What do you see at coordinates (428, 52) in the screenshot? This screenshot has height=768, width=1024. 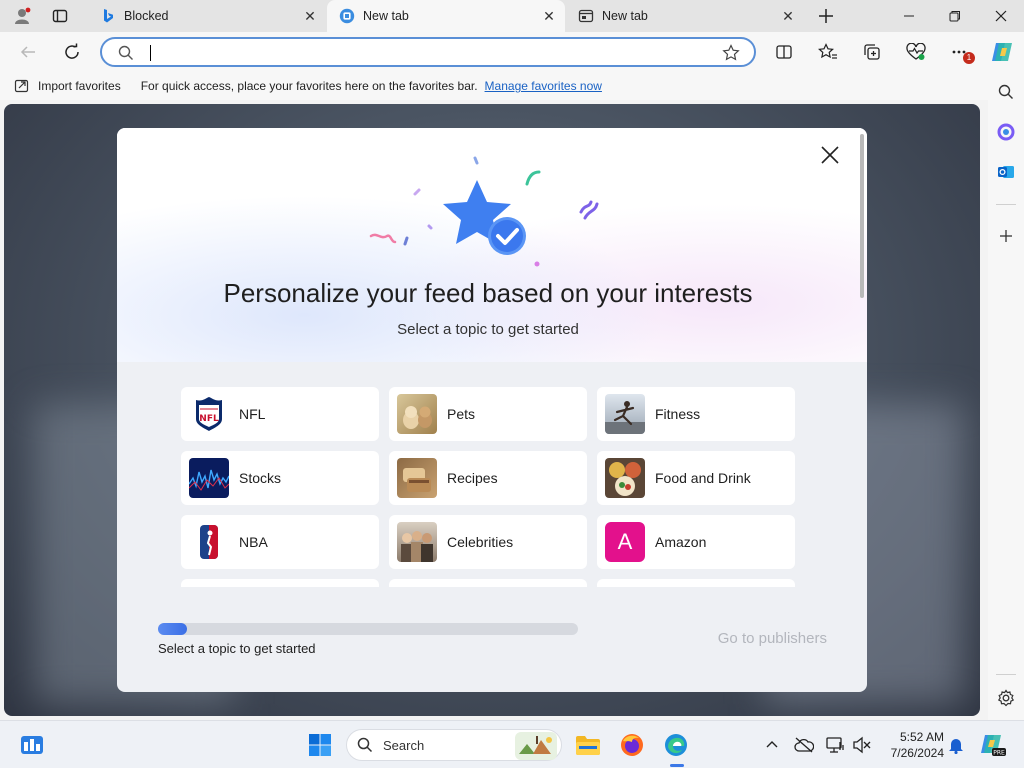 I see `address-bar` at bounding box center [428, 52].